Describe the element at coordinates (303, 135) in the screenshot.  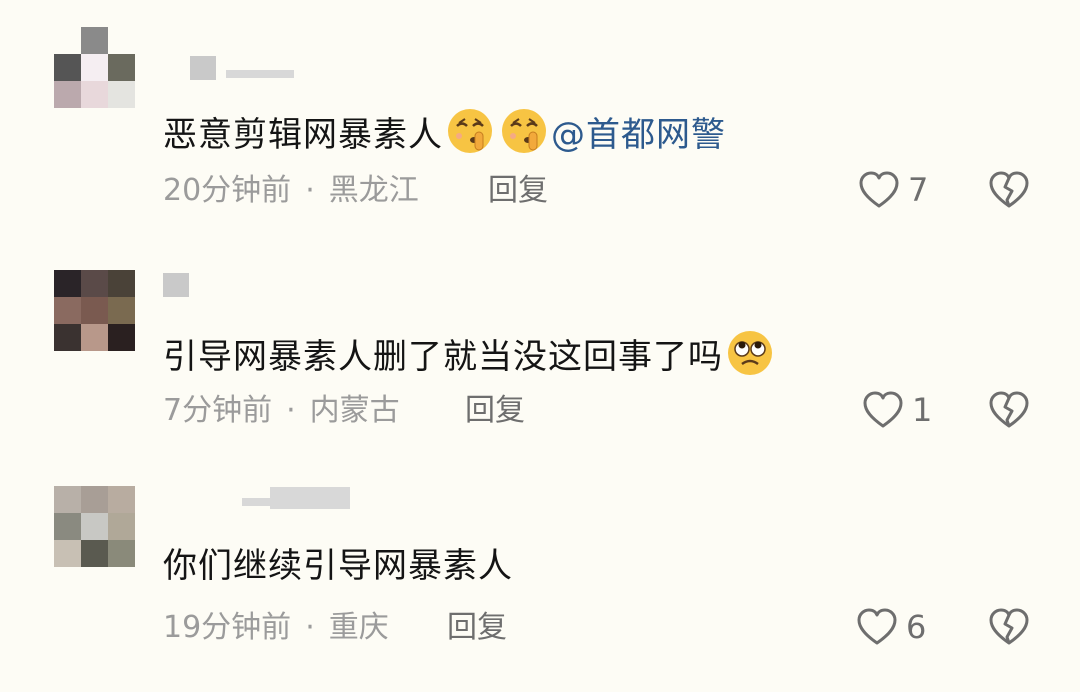
I see `comment-body: 恶意剪辑网暴素人` at that location.